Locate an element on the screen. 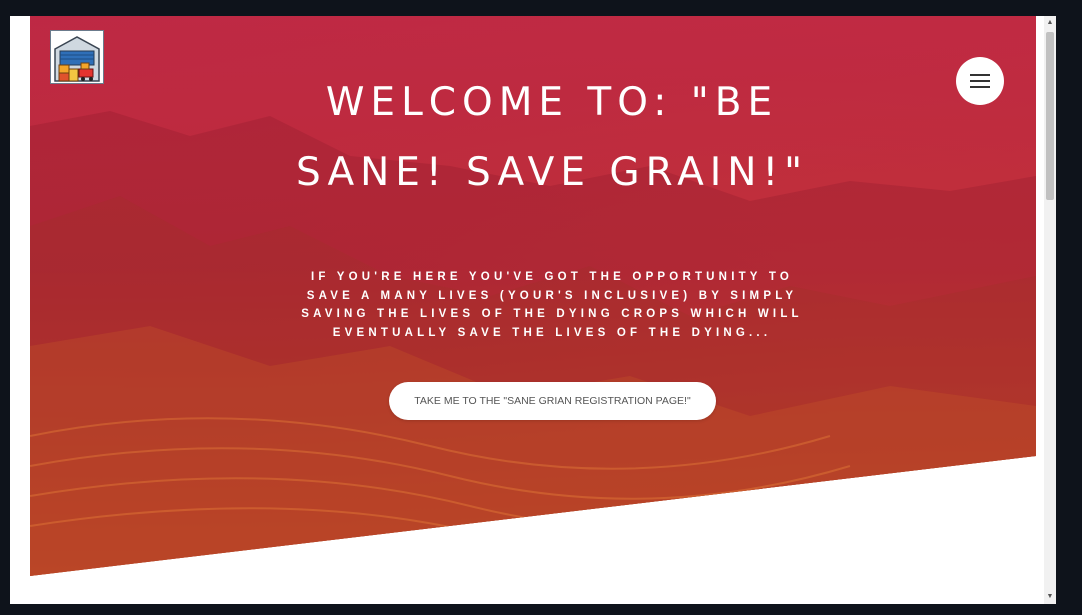  hero-title: WELCOME TO: "BE SANE! SAVE GRAIN!" is located at coordinates (552, 137).